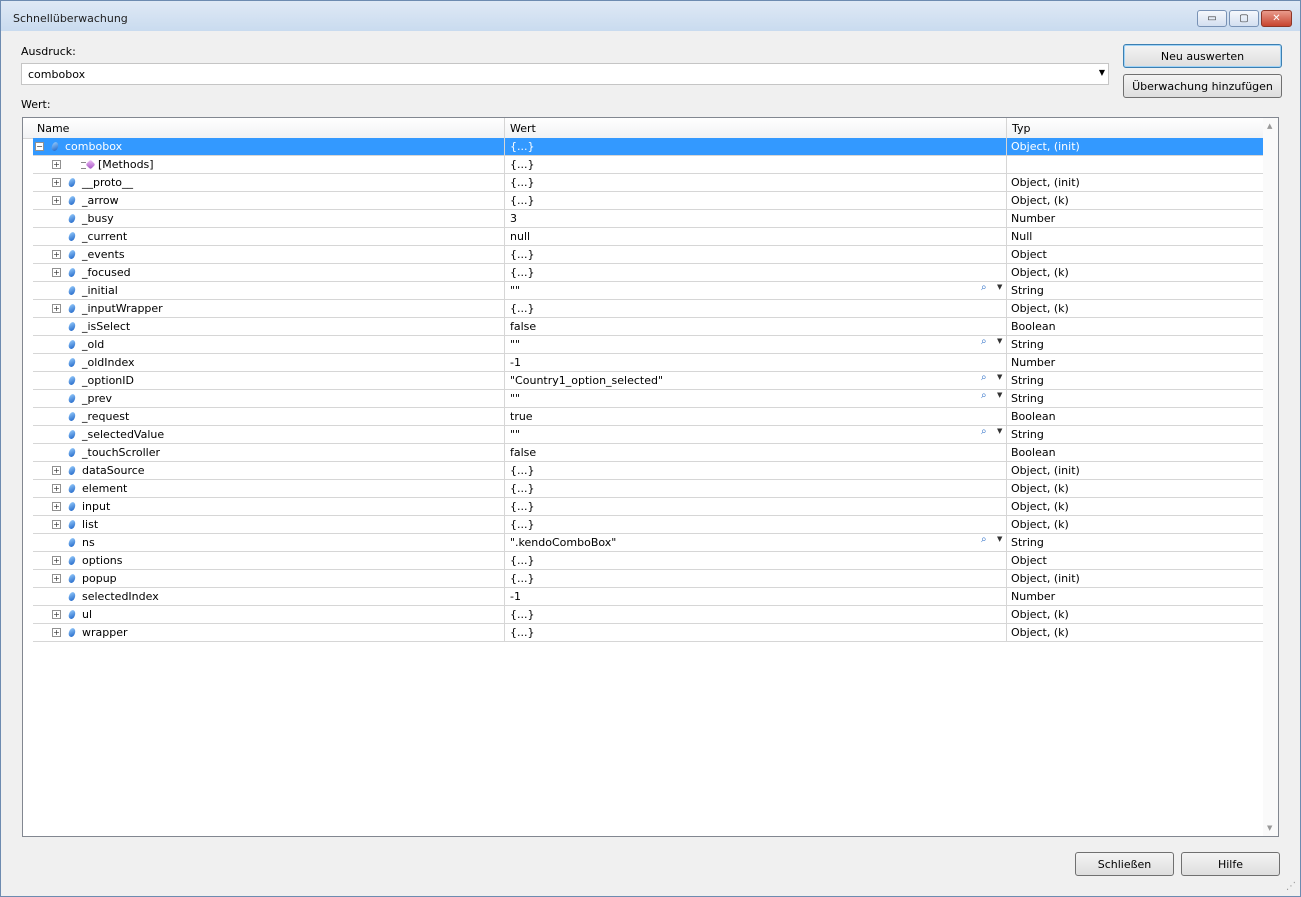  Describe the element at coordinates (648, 489) in the screenshot. I see `table-row: + element {...} Object, (k)` at that location.